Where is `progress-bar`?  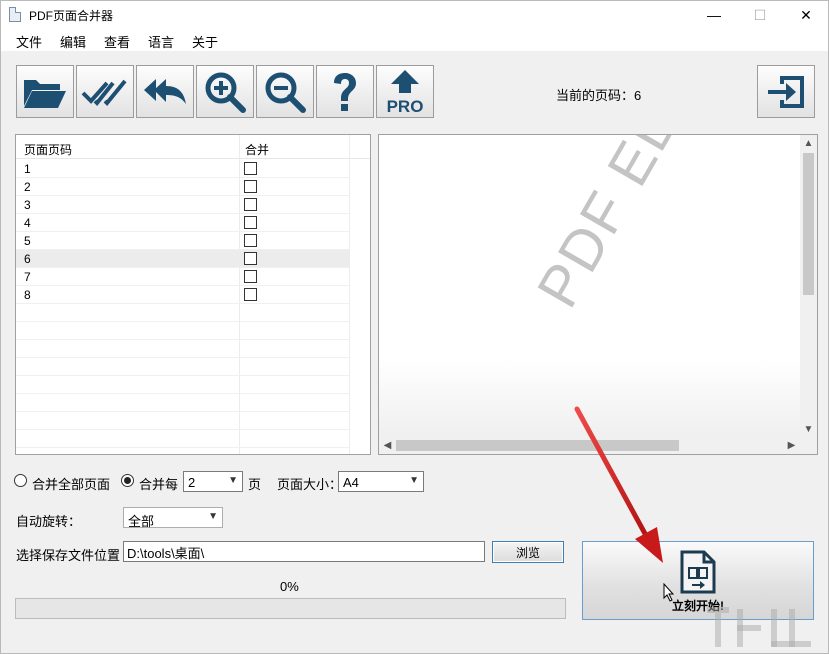 progress-bar is located at coordinates (290, 608).